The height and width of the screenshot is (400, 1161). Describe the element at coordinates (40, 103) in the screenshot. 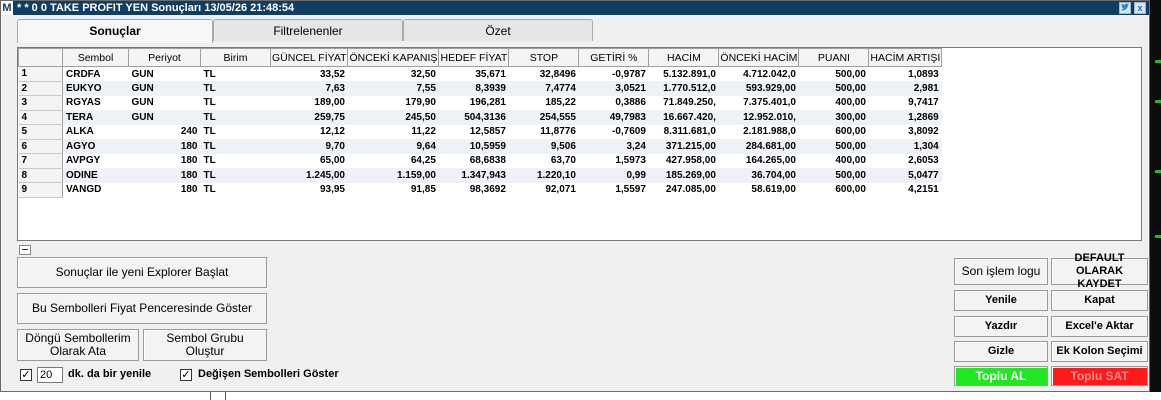

I see `row-number: 3` at that location.